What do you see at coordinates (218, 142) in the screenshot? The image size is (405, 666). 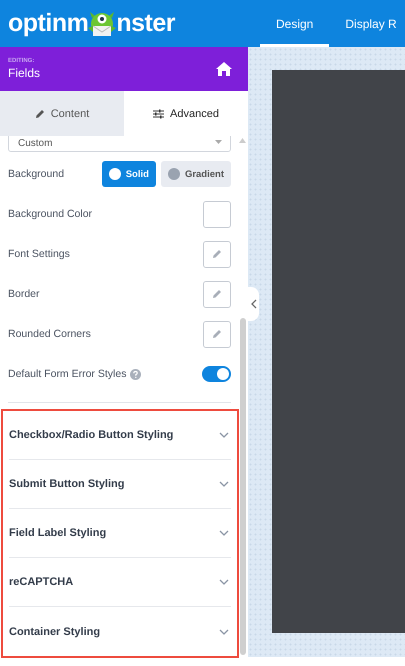 I see `caret-icon` at bounding box center [218, 142].